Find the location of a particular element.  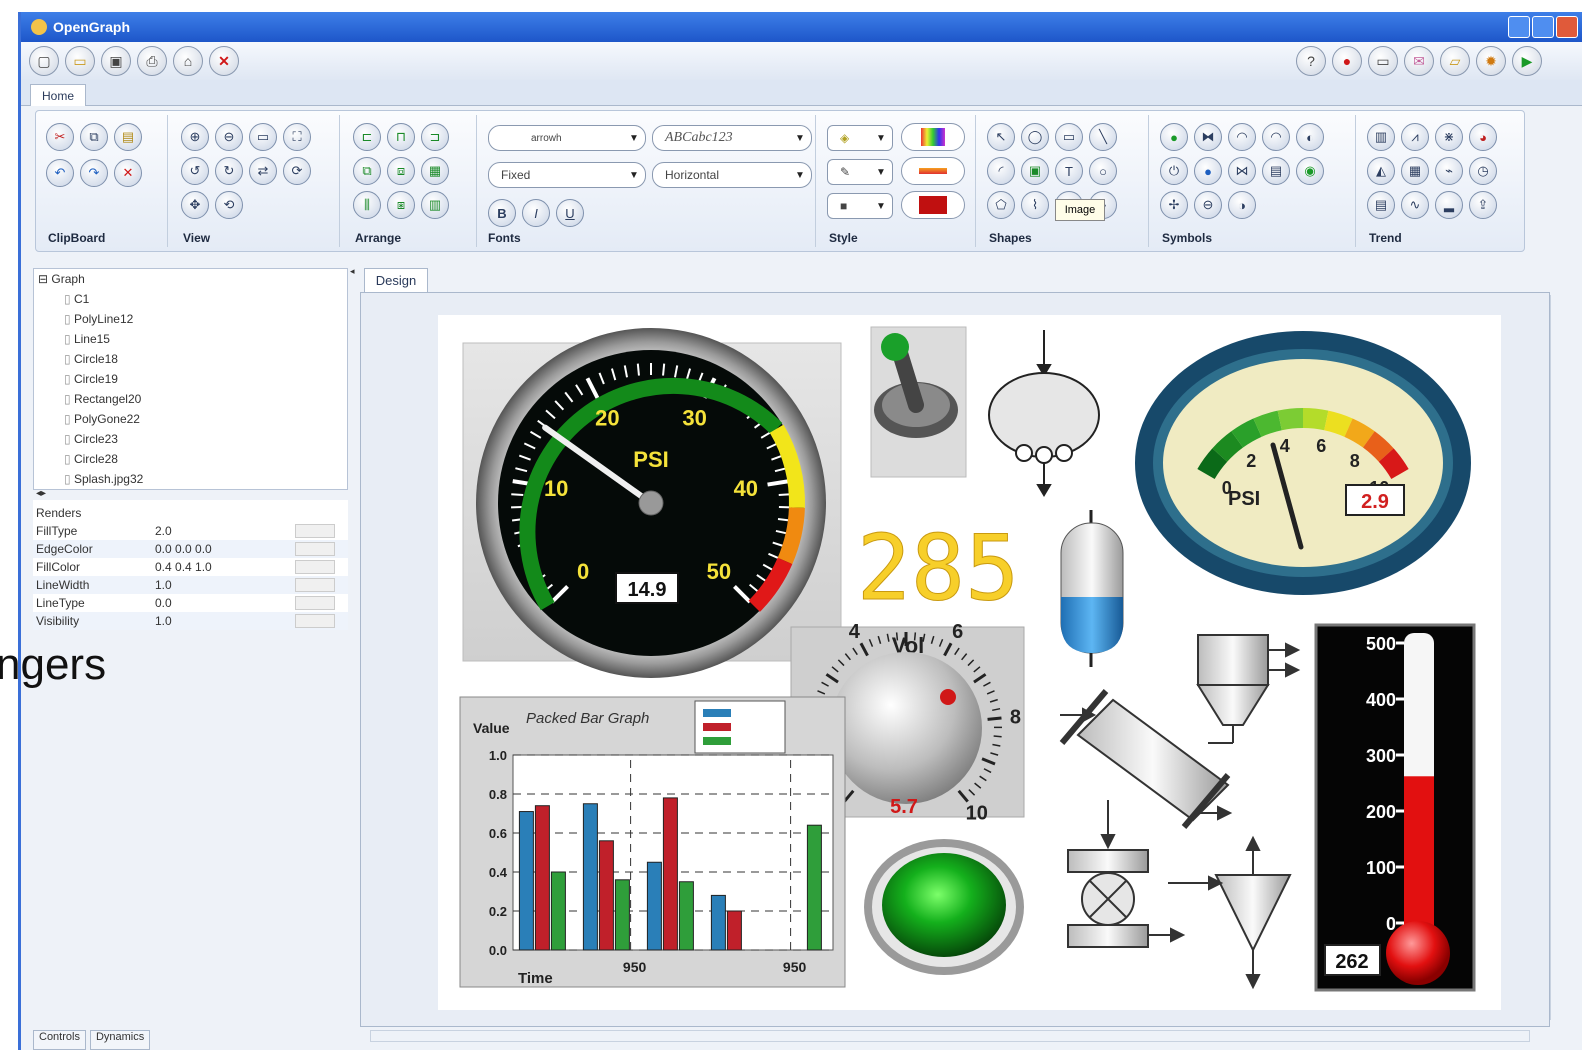

area-chart-icon: ◭ is located at coordinates (1381, 171).